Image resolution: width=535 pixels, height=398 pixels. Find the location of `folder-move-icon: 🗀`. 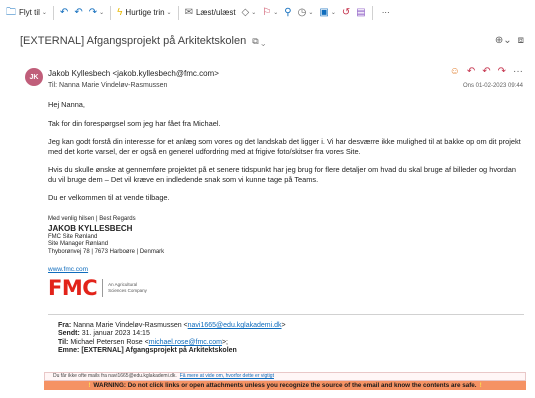

folder-move-icon: 🗀 is located at coordinates (11, 12).